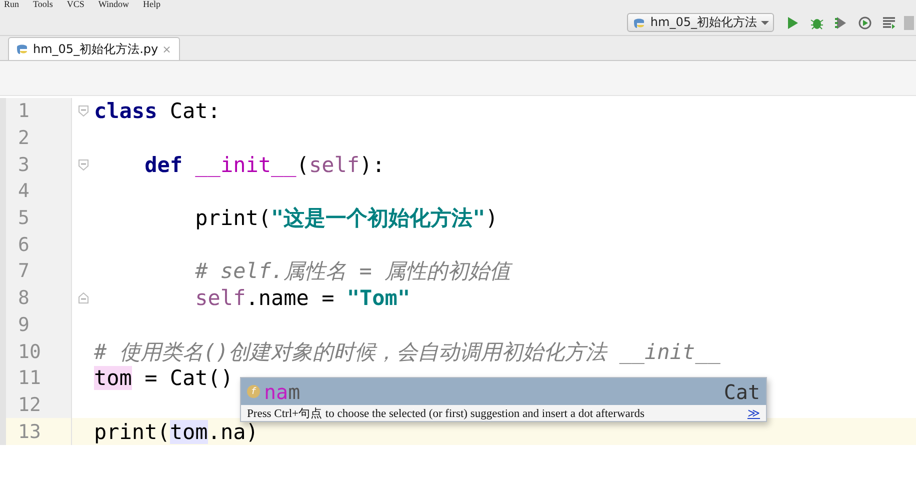 This screenshot has width=916, height=478. What do you see at coordinates (24, 245) in the screenshot?
I see `line-number: 6` at bounding box center [24, 245].